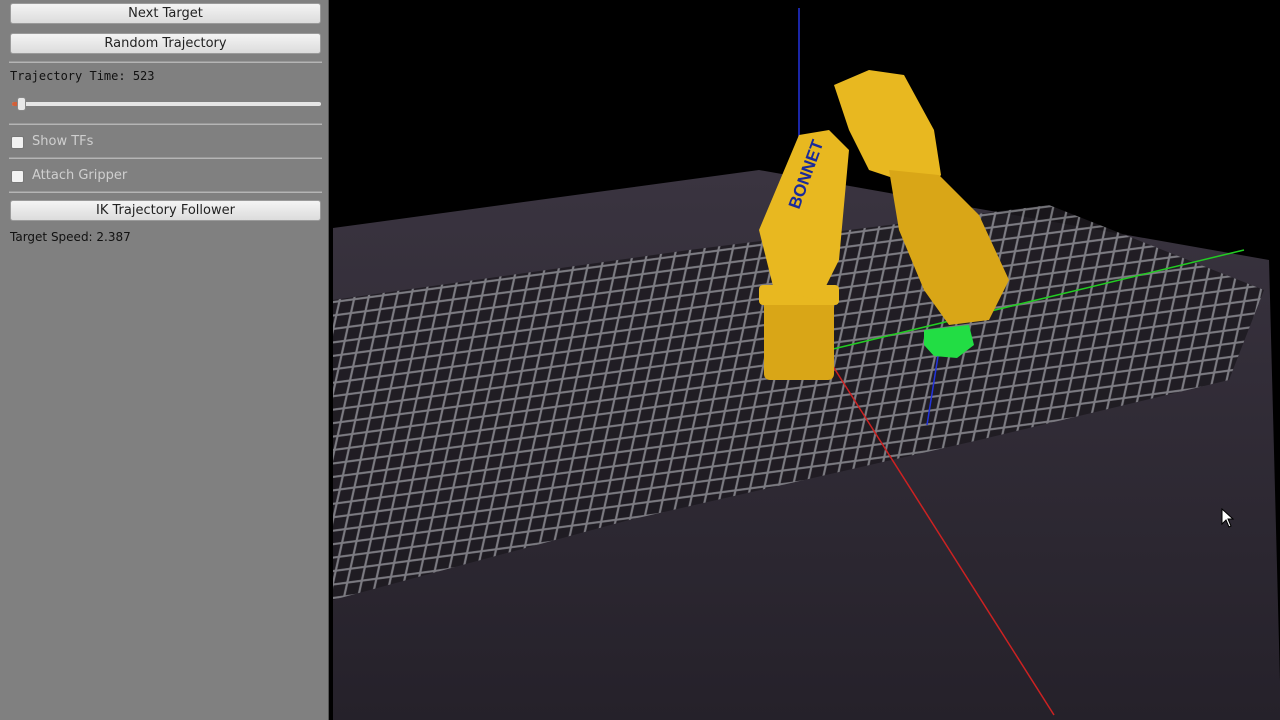 This screenshot has height=720, width=1280. Describe the element at coordinates (82, 76) in the screenshot. I see `trajectory-time-label: Trajectory Time: 523` at that location.